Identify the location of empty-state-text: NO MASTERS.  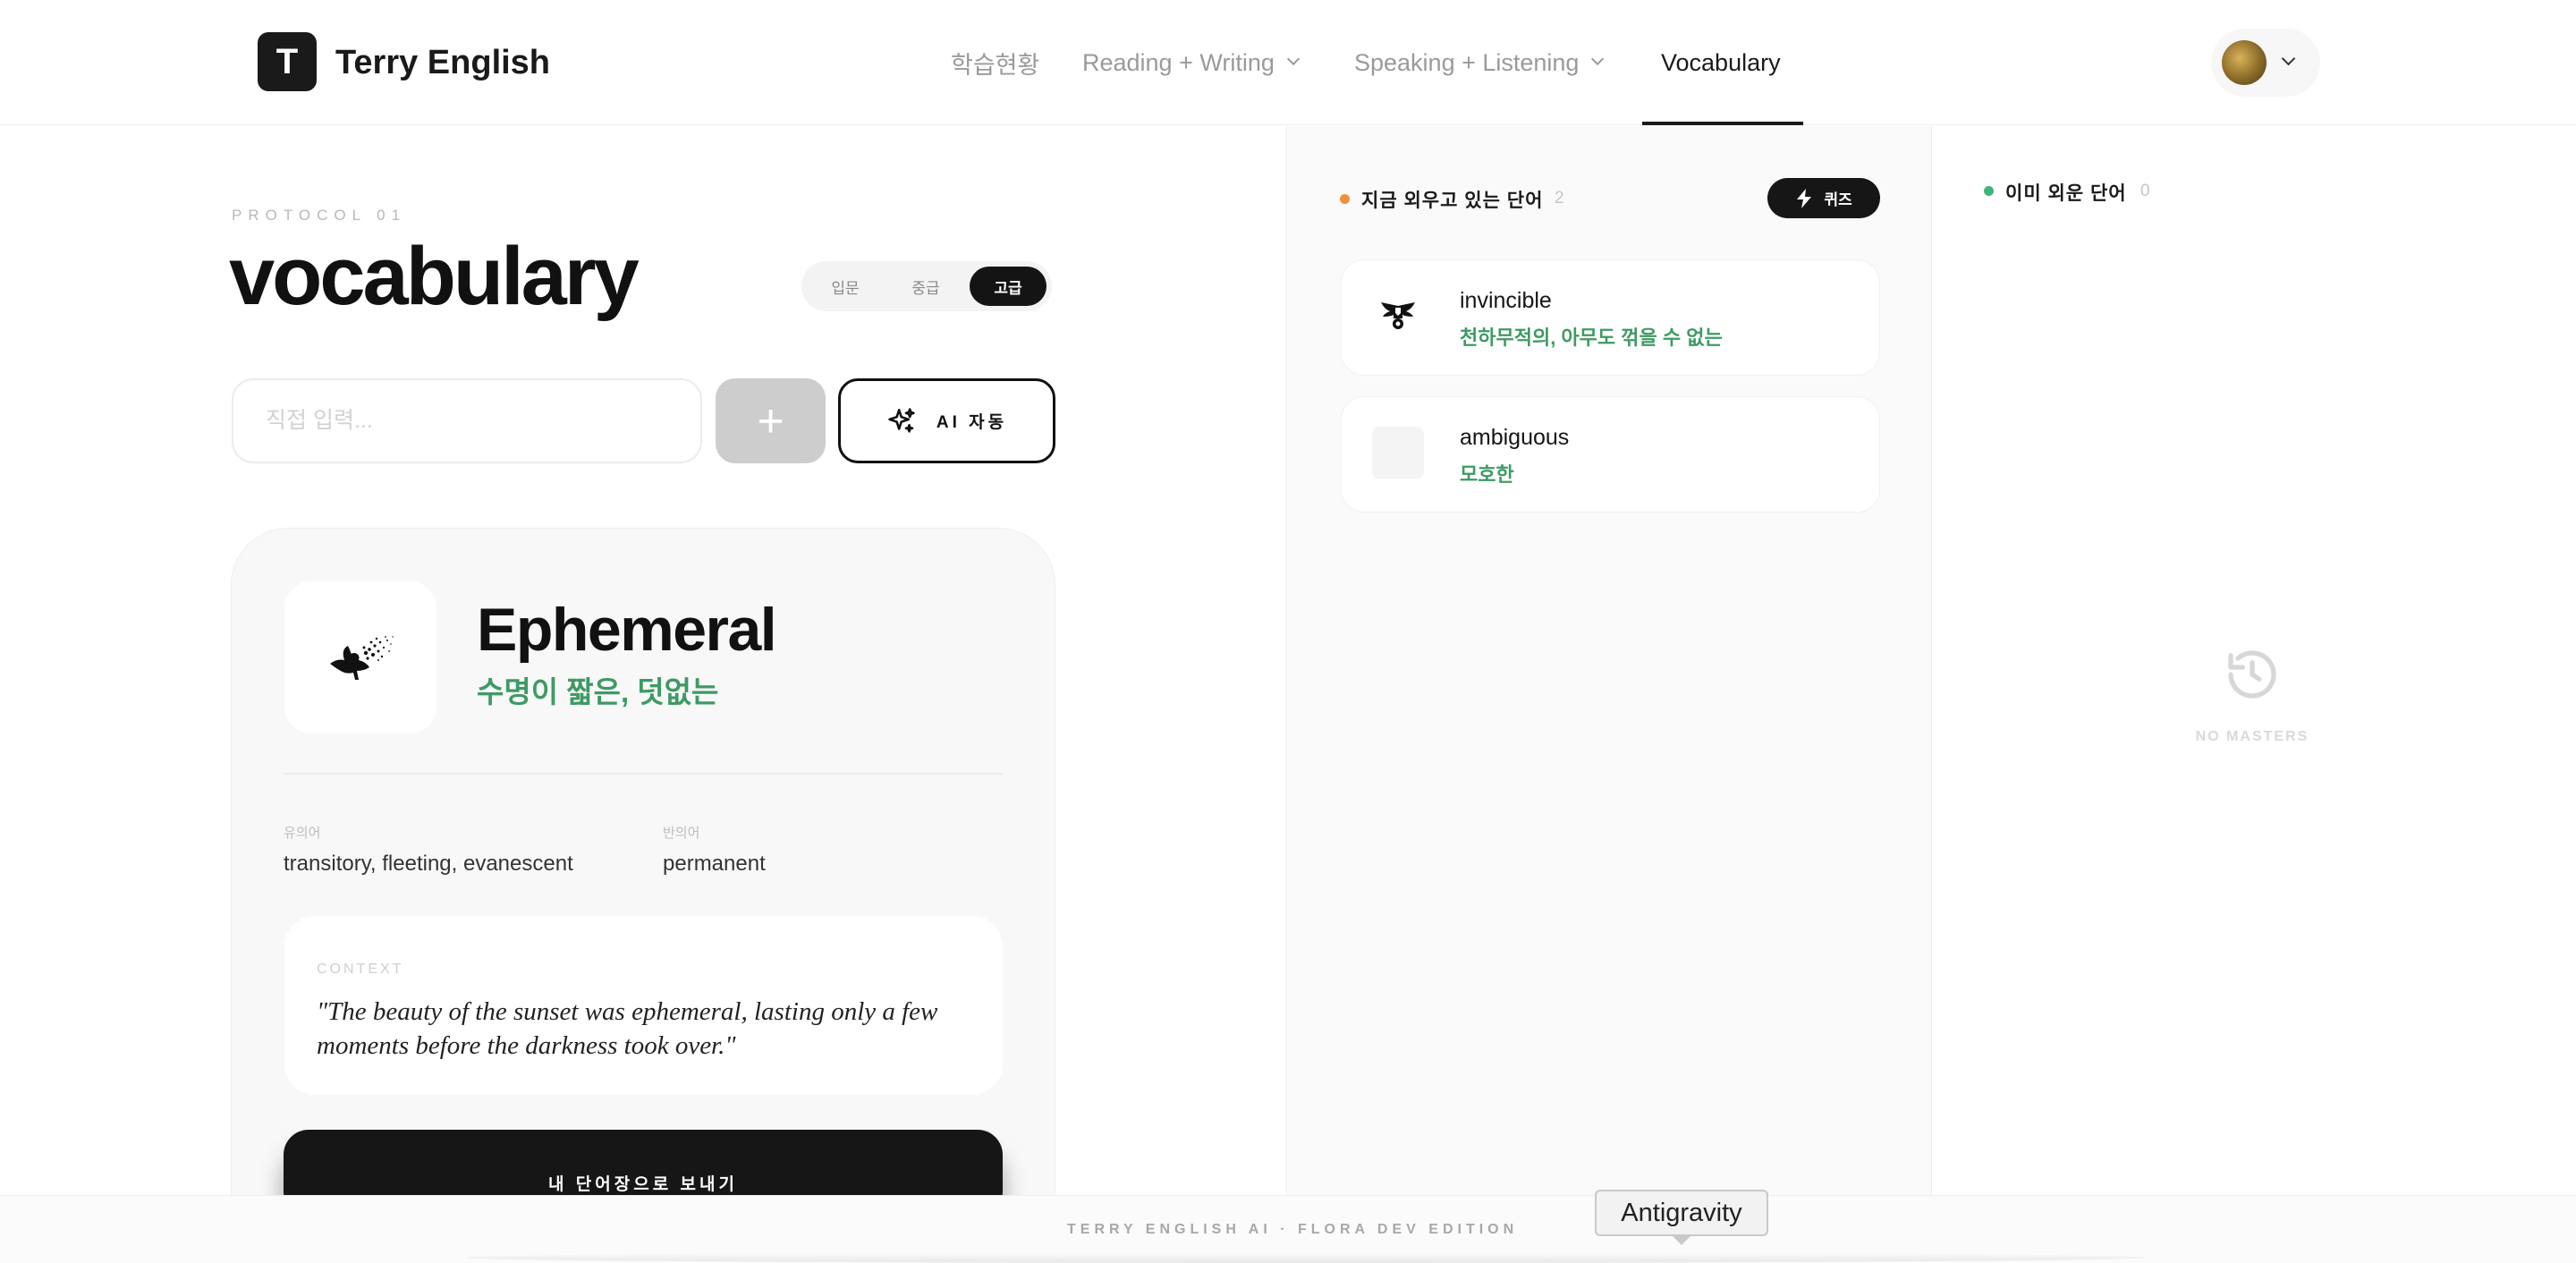
(2252, 736).